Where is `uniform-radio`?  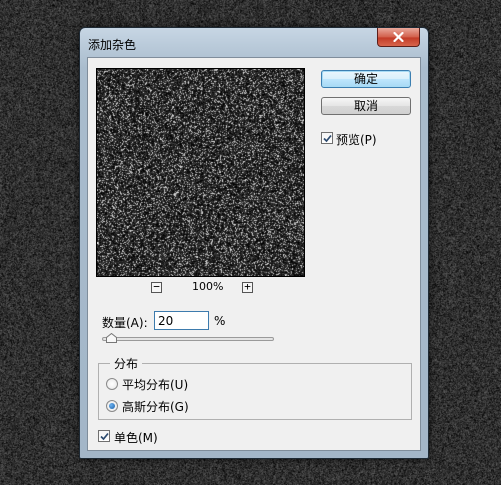
uniform-radio is located at coordinates (112, 384).